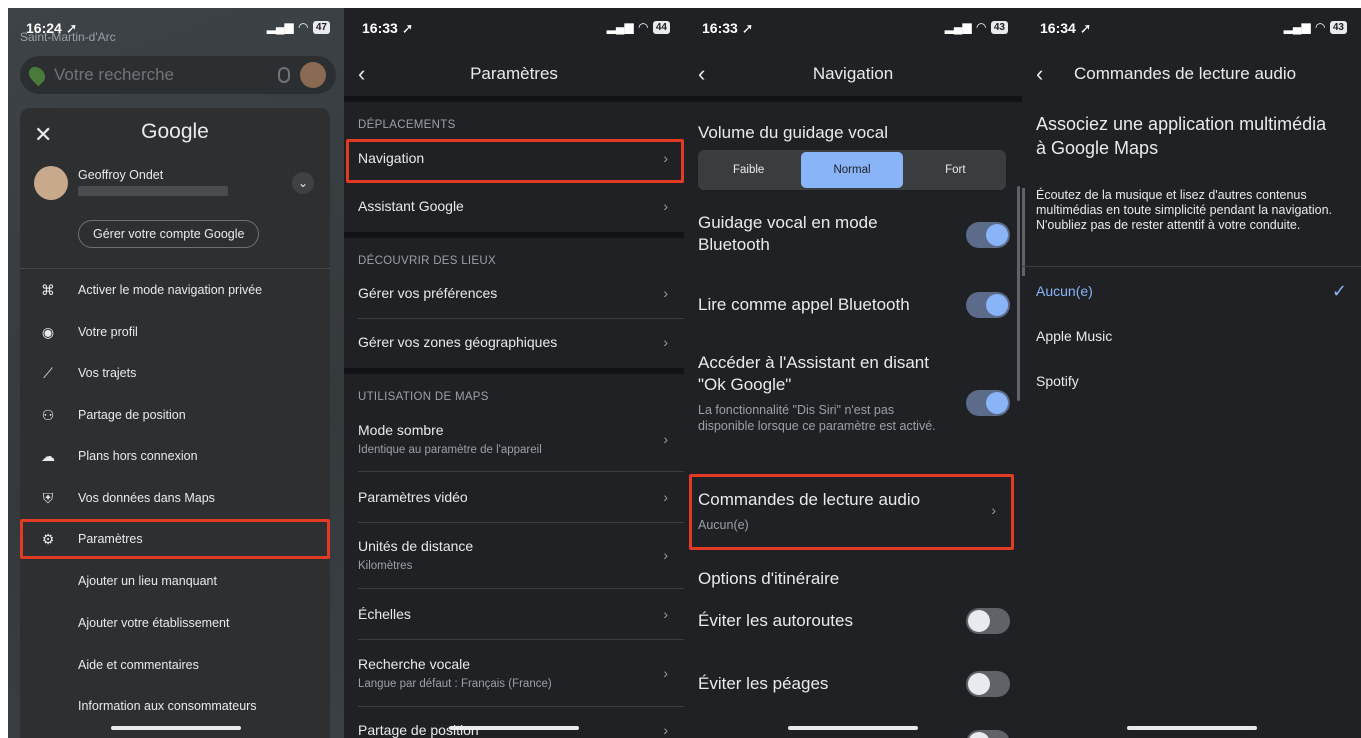  What do you see at coordinates (175, 706) in the screenshot?
I see `menu-item-consumer-info: Information aux consommateurs` at bounding box center [175, 706].